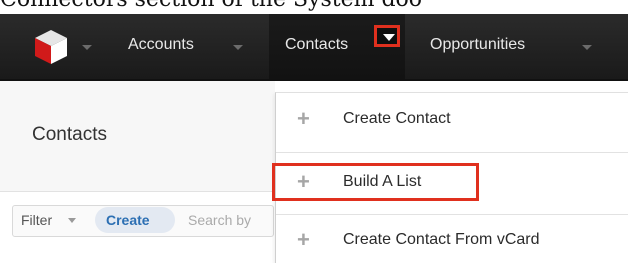  I want to click on chevron-down-icon, so click(389, 37).